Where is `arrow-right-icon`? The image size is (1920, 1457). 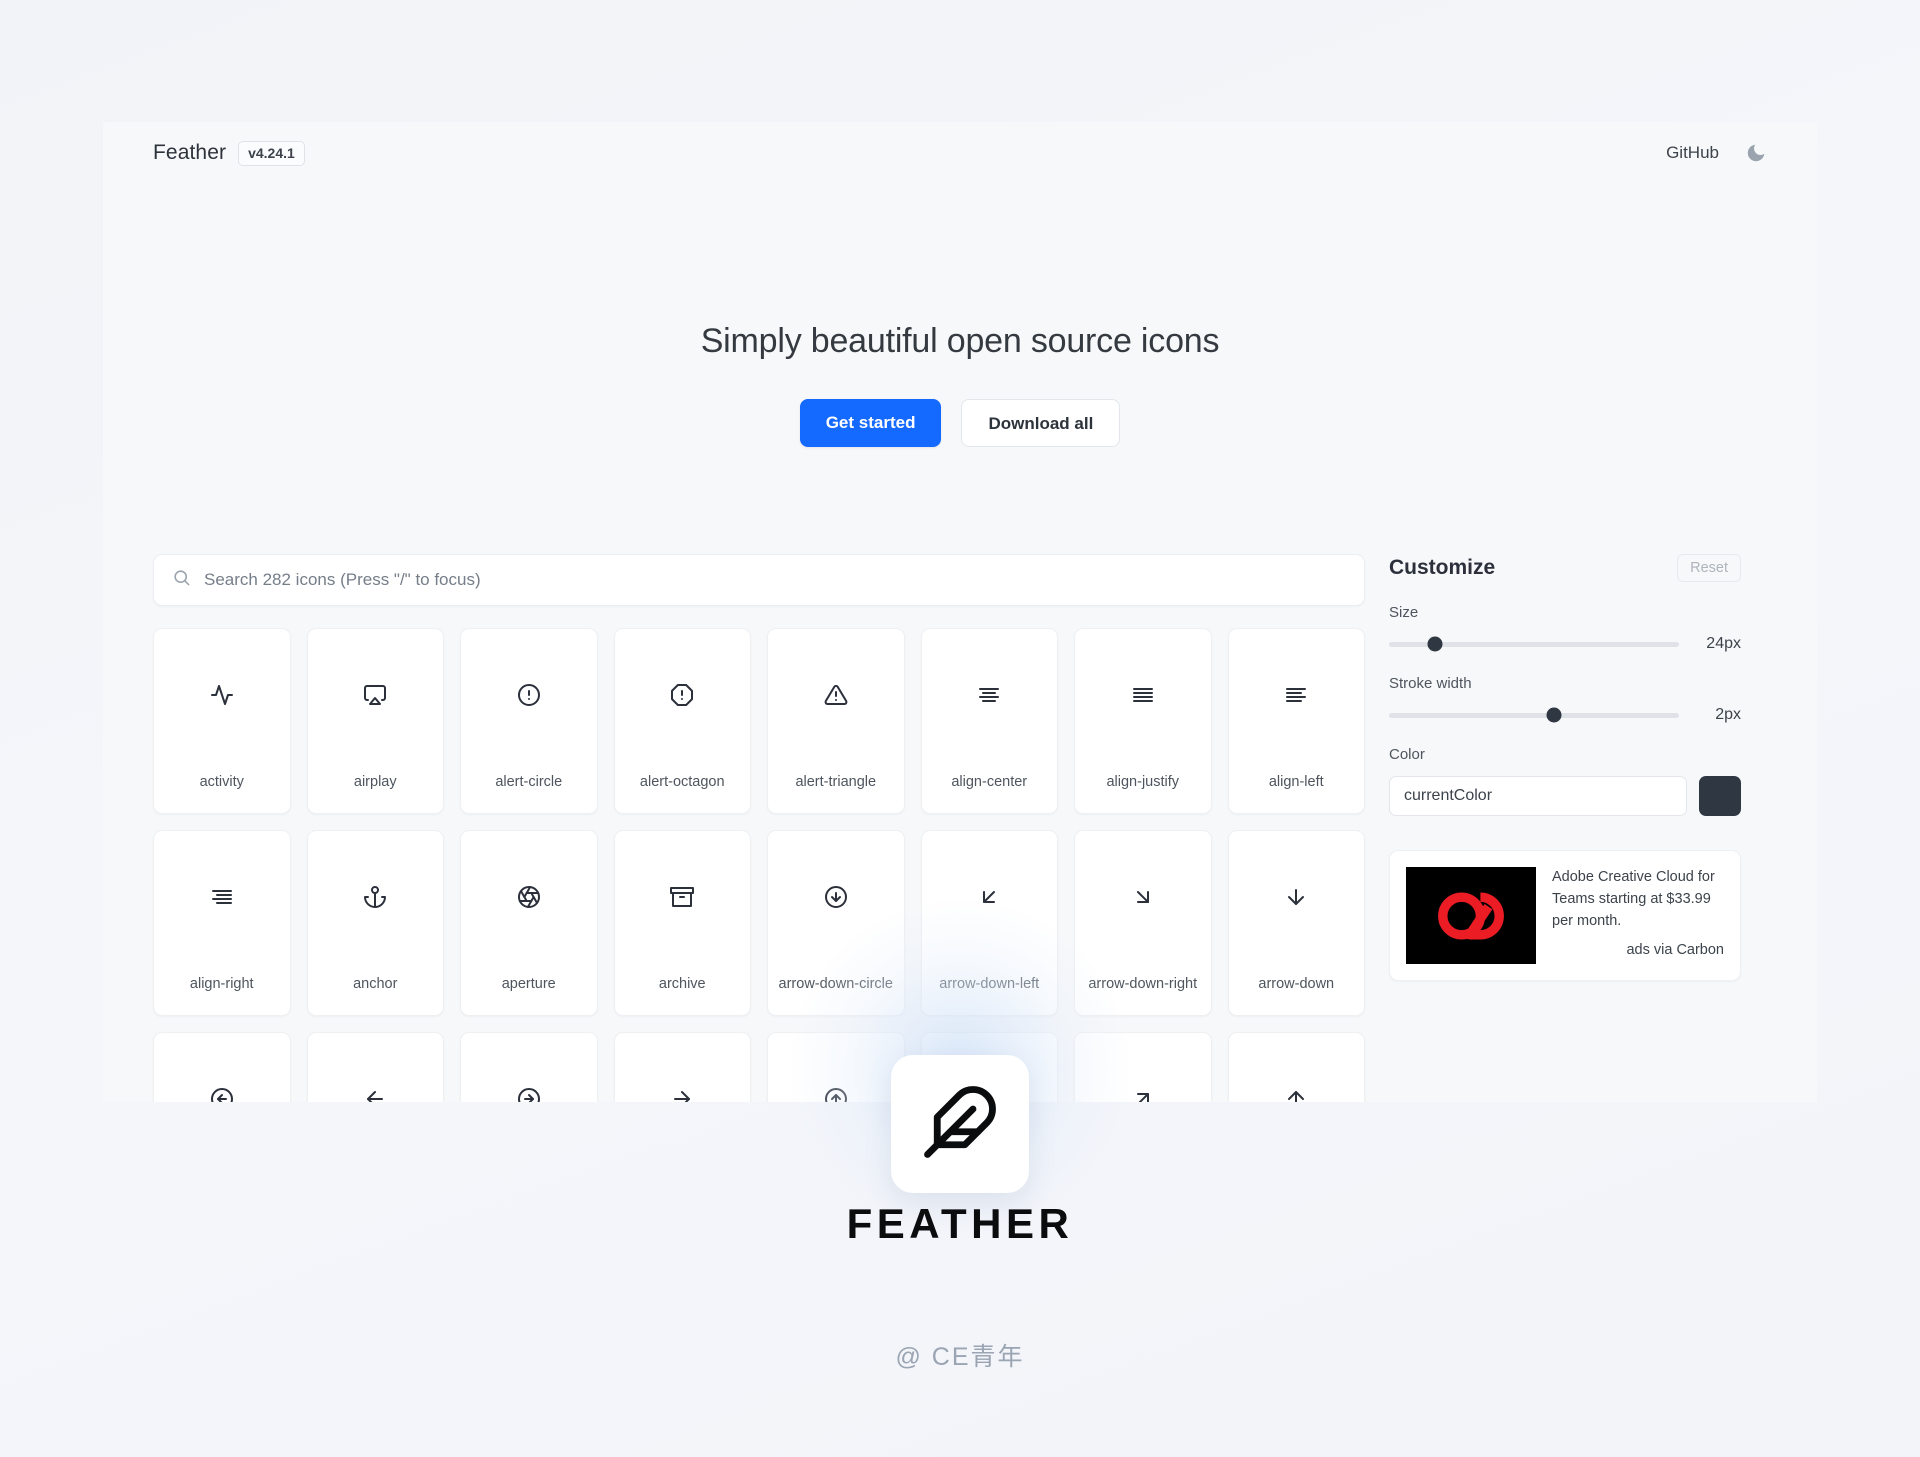 arrow-right-icon is located at coordinates (683, 1067).